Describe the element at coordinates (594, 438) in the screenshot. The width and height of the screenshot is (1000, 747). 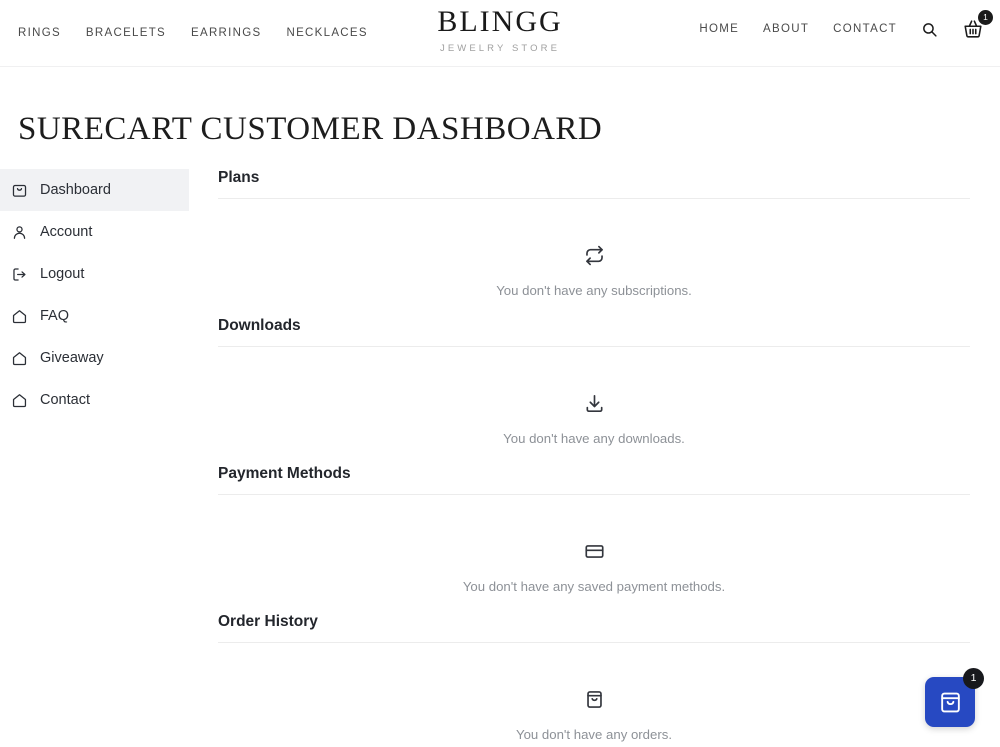
I see `empty-message: You don't have any downloads.` at that location.